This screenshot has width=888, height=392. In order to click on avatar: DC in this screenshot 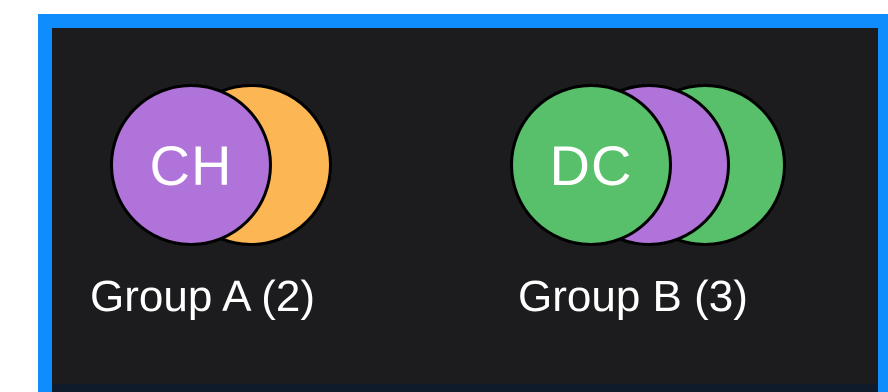, I will do `click(591, 165)`.